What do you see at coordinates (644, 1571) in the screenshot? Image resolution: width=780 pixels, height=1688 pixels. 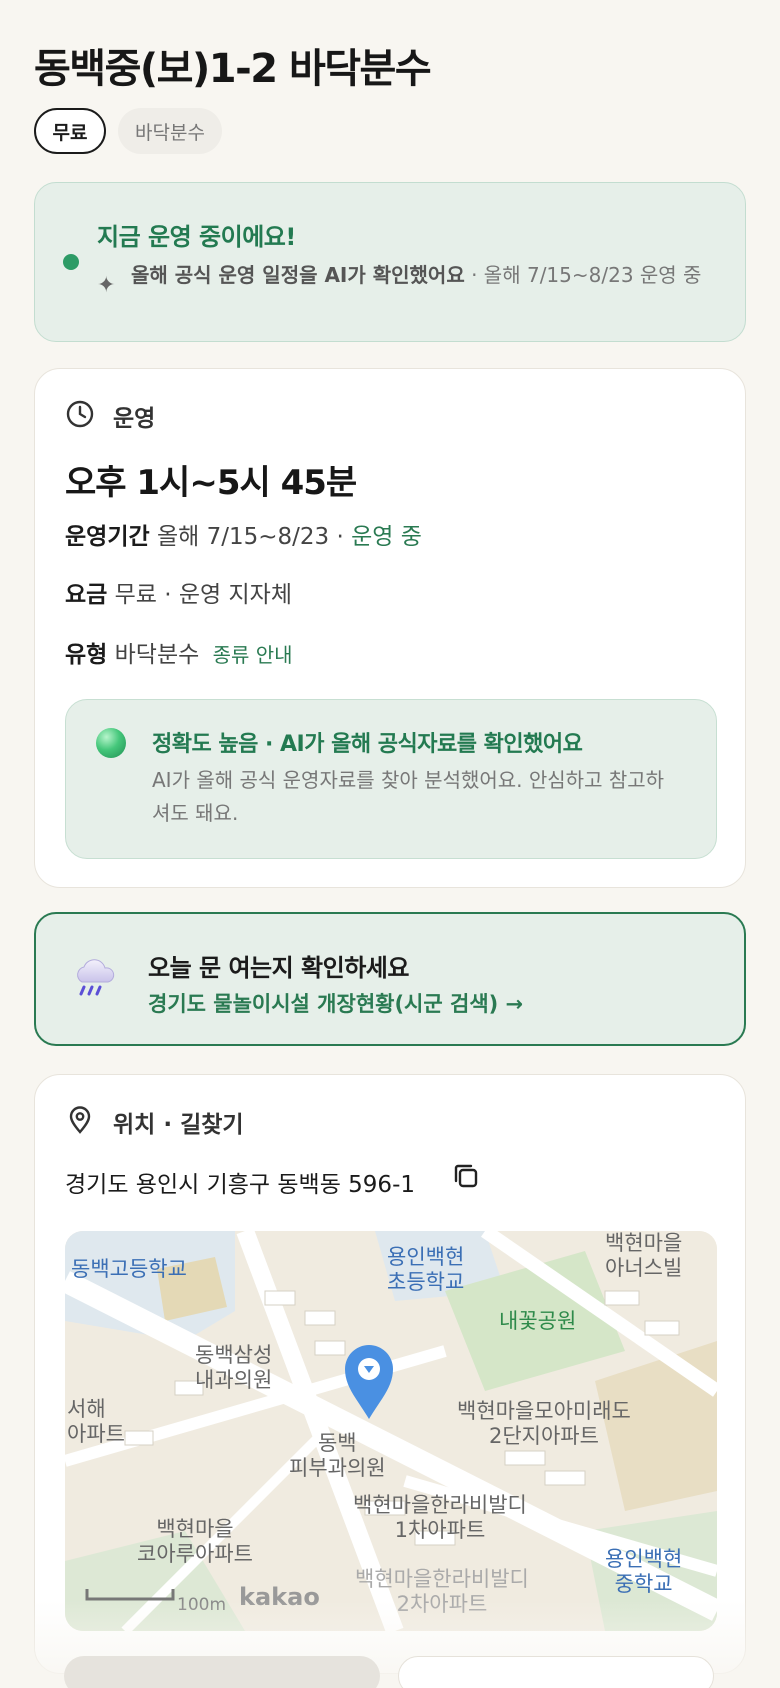 I see `map-label: 용인백현 중학교` at bounding box center [644, 1571].